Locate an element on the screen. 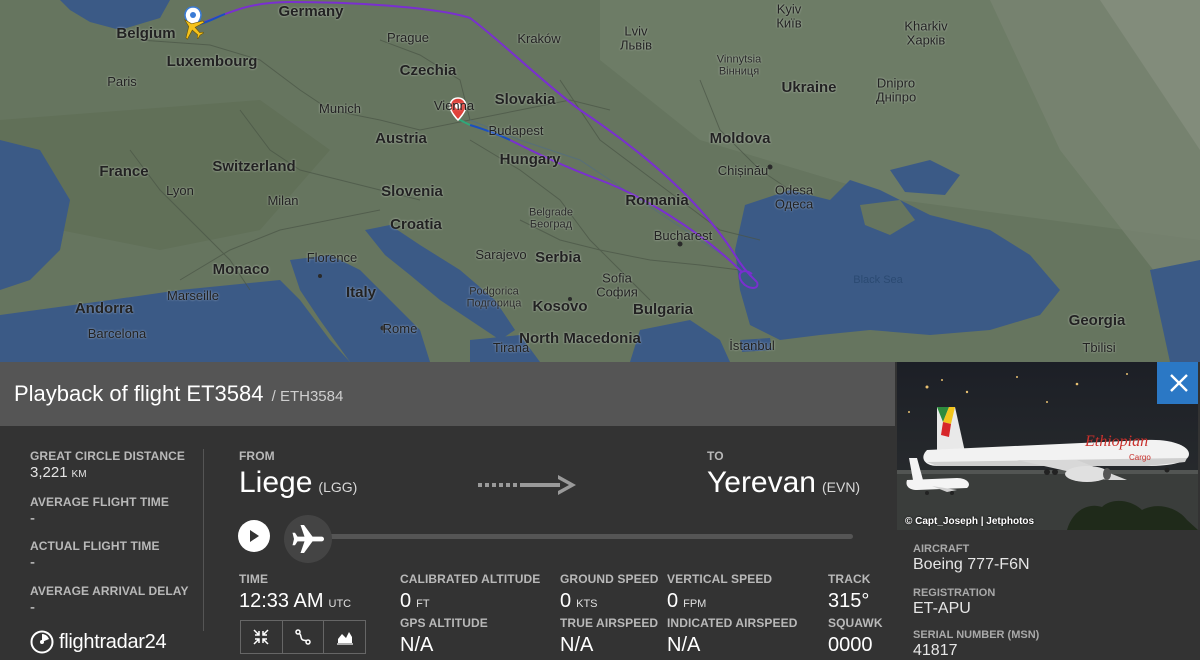 The width and height of the screenshot is (1200, 660). map-label-country: Moldova is located at coordinates (740, 139).